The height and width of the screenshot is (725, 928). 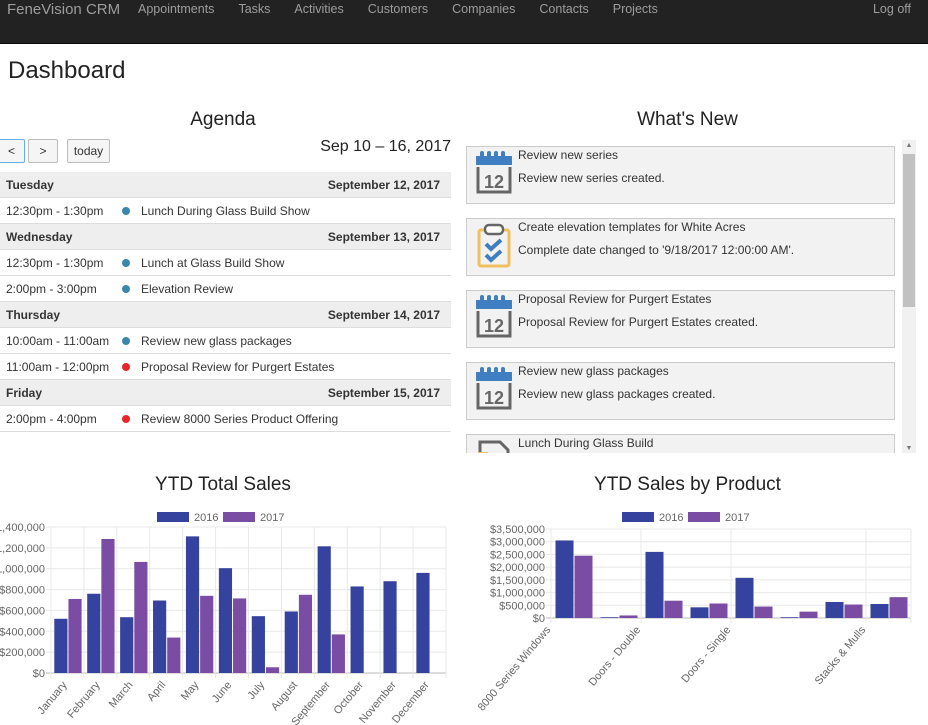 What do you see at coordinates (63, 9) in the screenshot?
I see `brand-link: FeneVision CRM` at bounding box center [63, 9].